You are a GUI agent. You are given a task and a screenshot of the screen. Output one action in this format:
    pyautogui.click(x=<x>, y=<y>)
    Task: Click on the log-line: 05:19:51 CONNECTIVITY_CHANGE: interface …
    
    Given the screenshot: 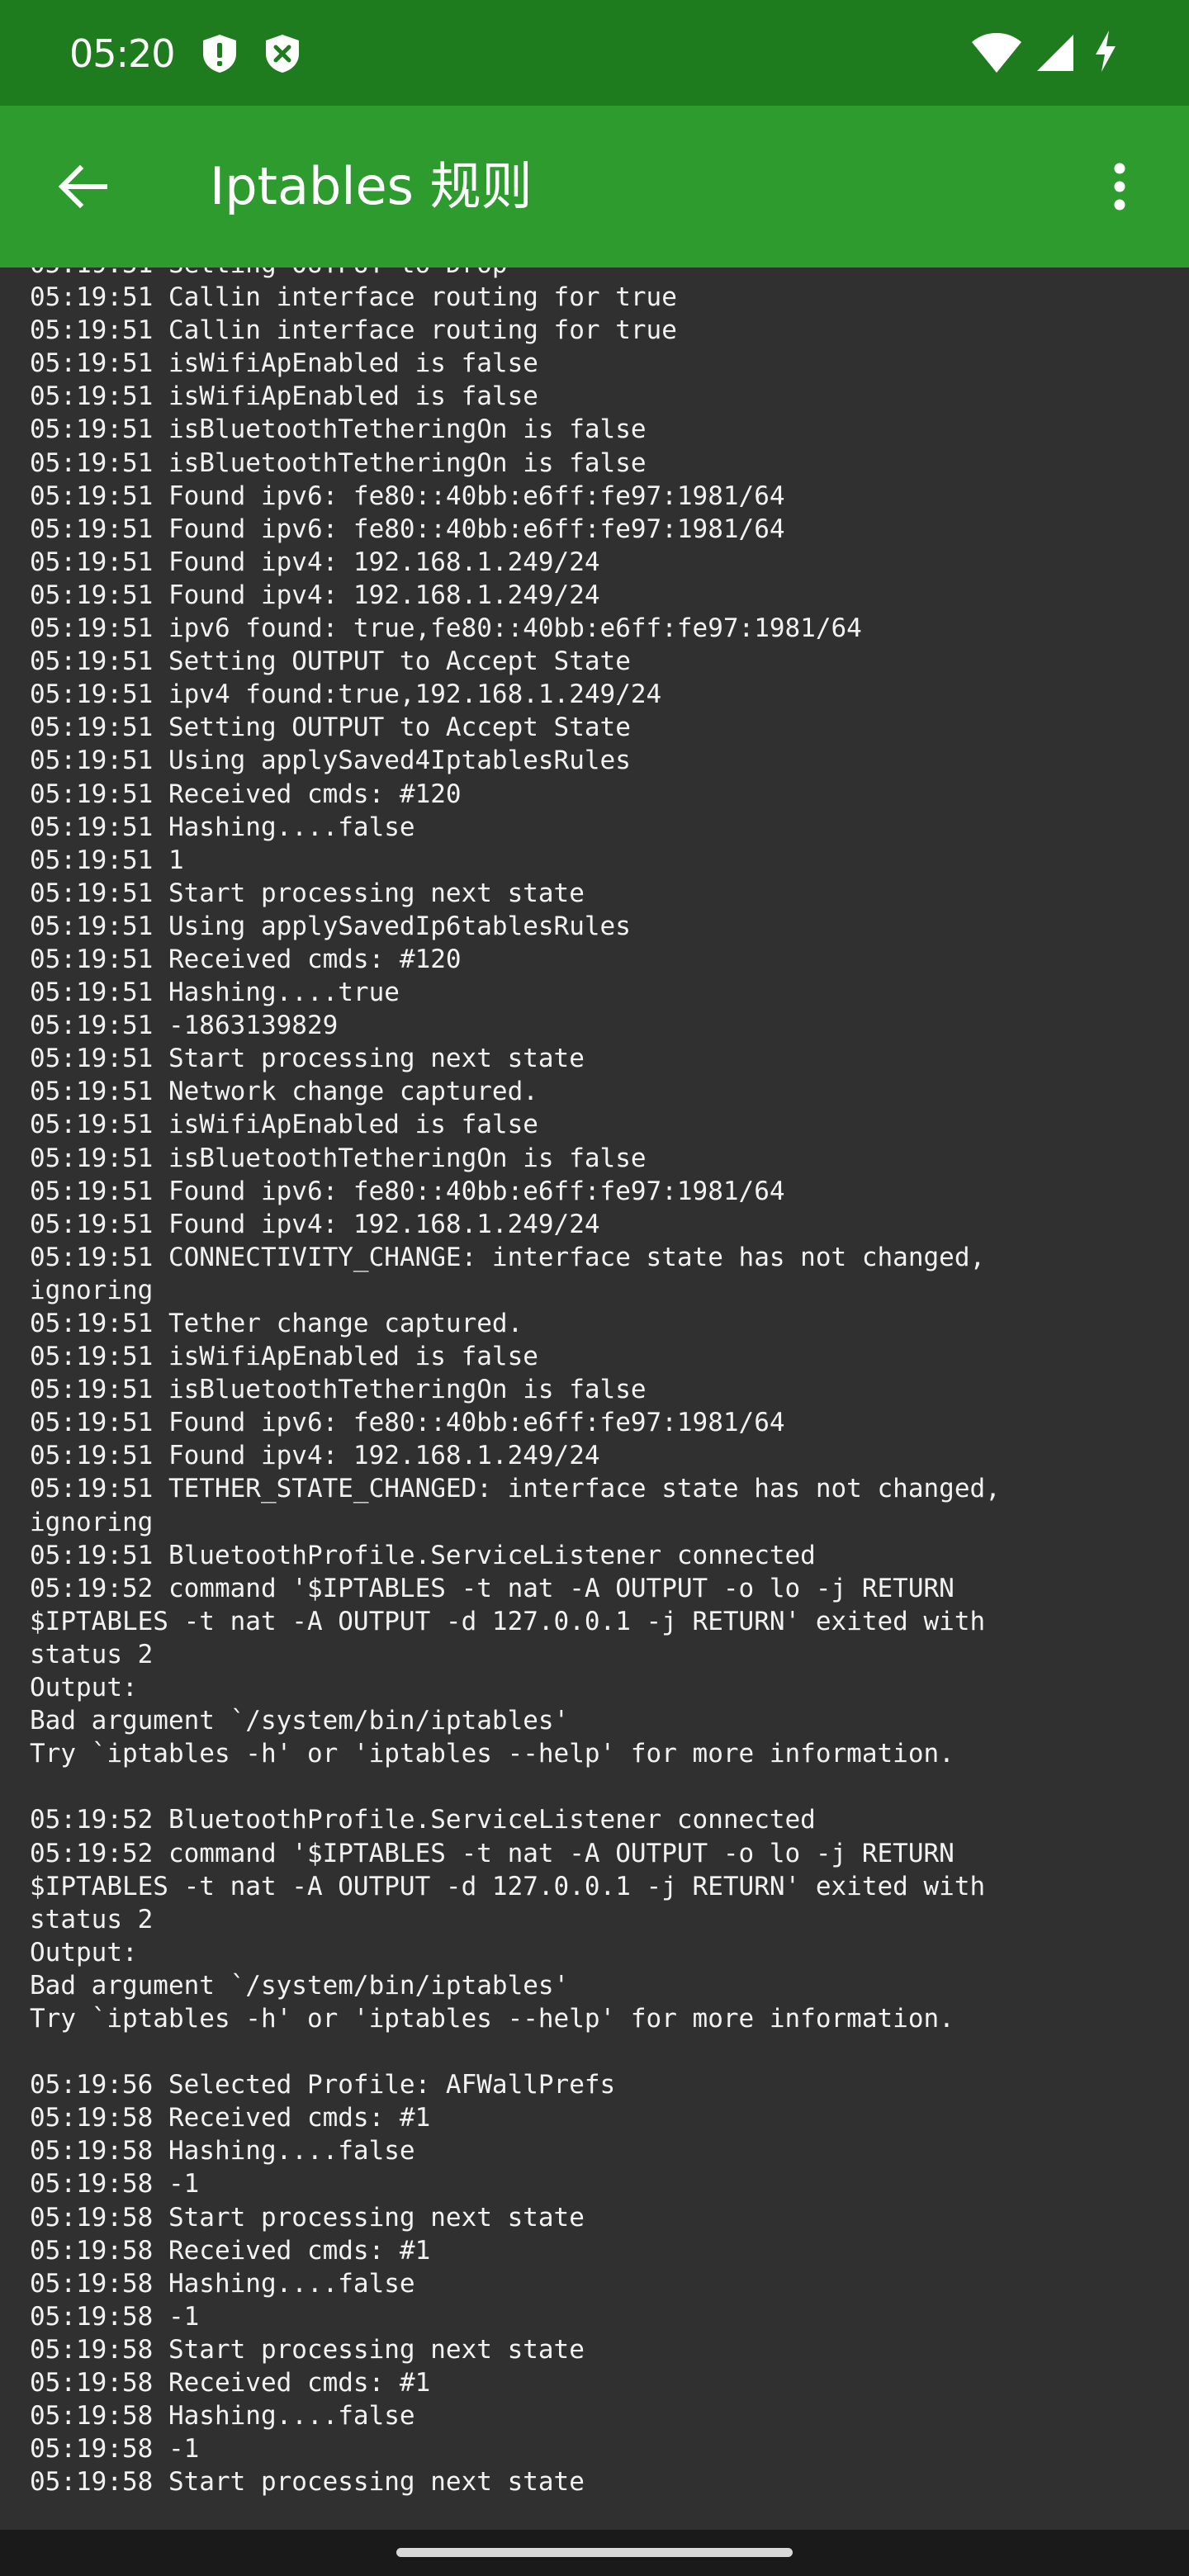 What is the action you would take?
    pyautogui.click(x=508, y=1257)
    